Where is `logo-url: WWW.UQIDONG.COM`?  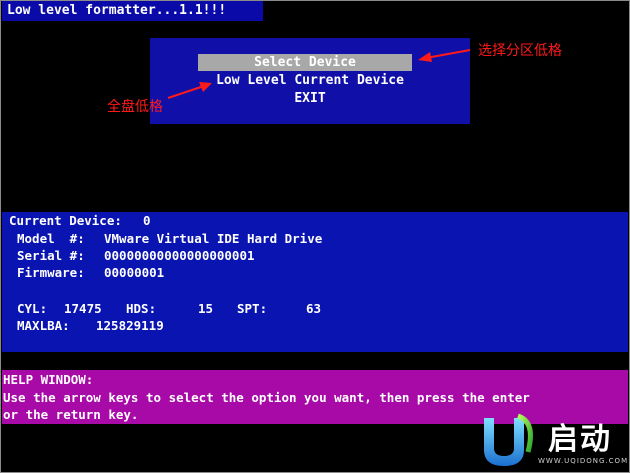
logo-url: WWW.UQIDONG.COM is located at coordinates (583, 461).